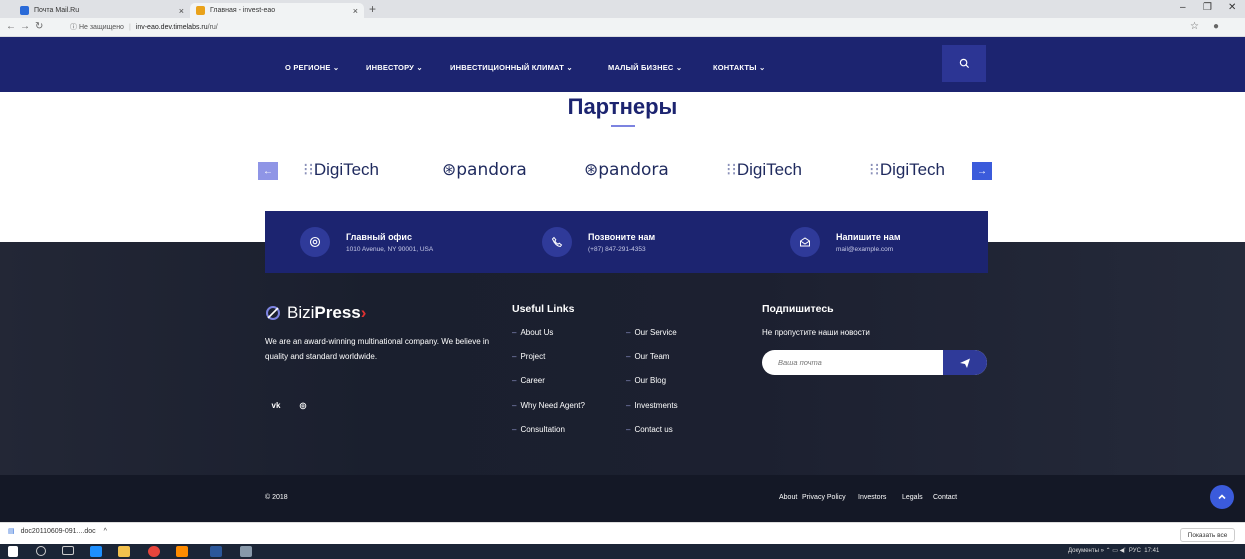 The height and width of the screenshot is (559, 1245). Describe the element at coordinates (538, 429) in the screenshot. I see `footer-link-consultation: – Consultation` at that location.